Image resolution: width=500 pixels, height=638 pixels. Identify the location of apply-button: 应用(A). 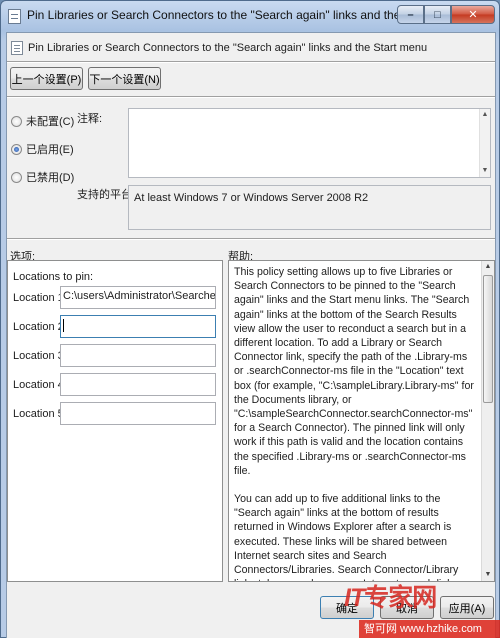
(467, 607).